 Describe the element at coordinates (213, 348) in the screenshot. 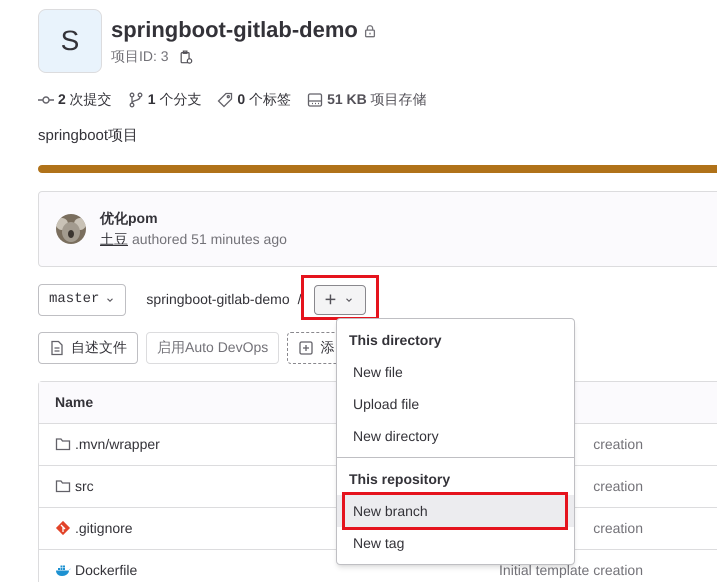

I see `action-button: 启用Auto DevOps` at that location.